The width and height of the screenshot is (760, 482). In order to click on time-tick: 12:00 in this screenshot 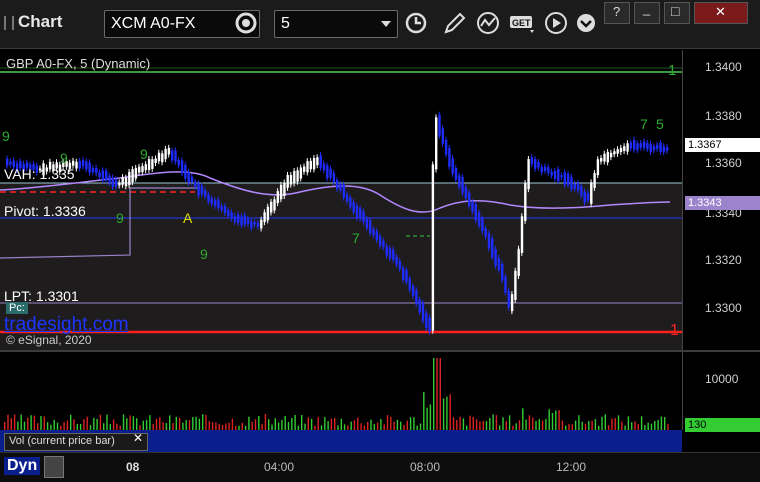, I will do `click(571, 467)`.